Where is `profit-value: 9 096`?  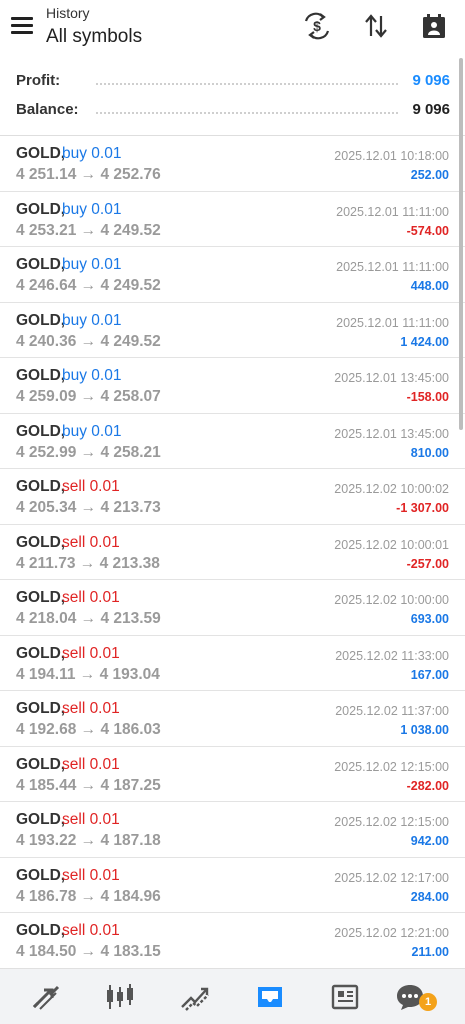
profit-value: 9 096 is located at coordinates (431, 80).